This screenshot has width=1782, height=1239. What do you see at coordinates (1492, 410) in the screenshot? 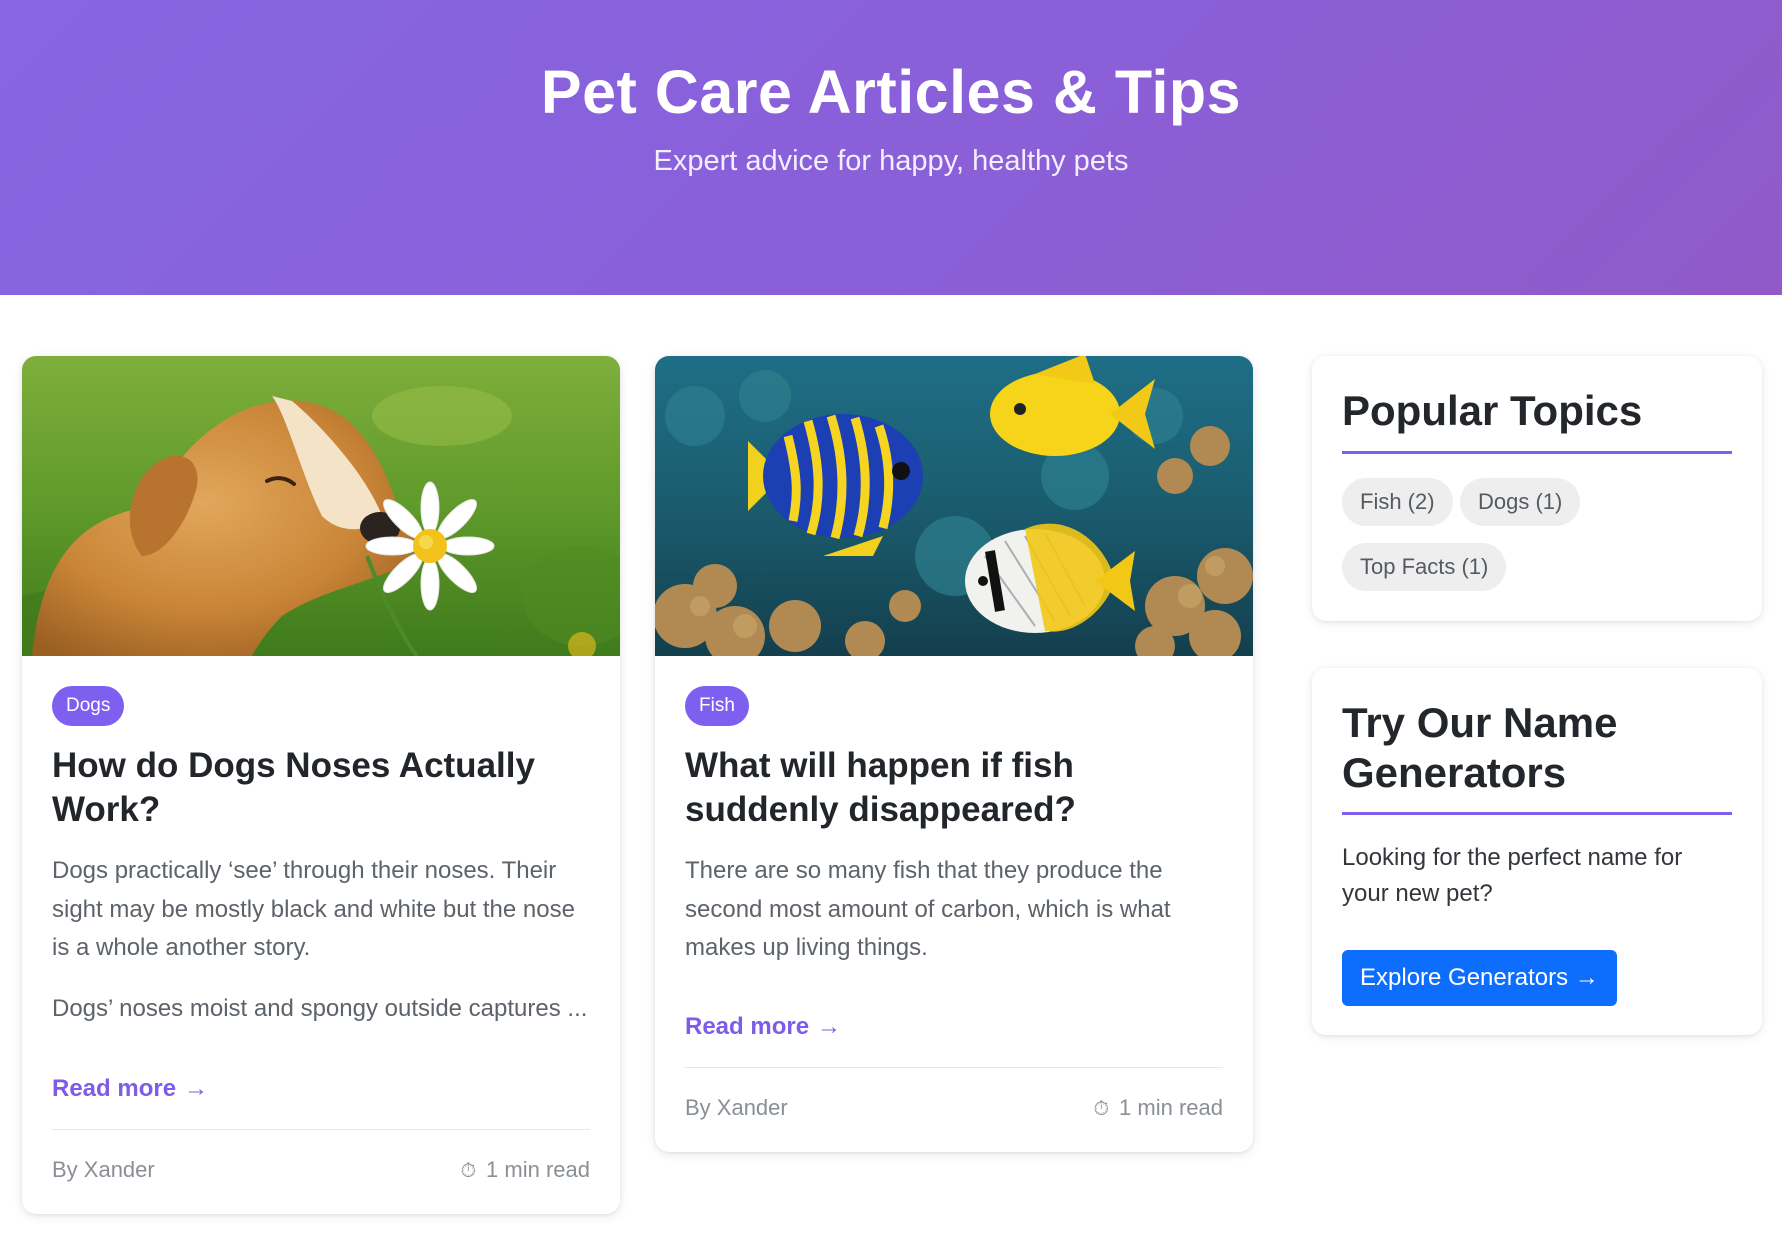
I see `popular-topics-title: Popular Topics` at bounding box center [1492, 410].